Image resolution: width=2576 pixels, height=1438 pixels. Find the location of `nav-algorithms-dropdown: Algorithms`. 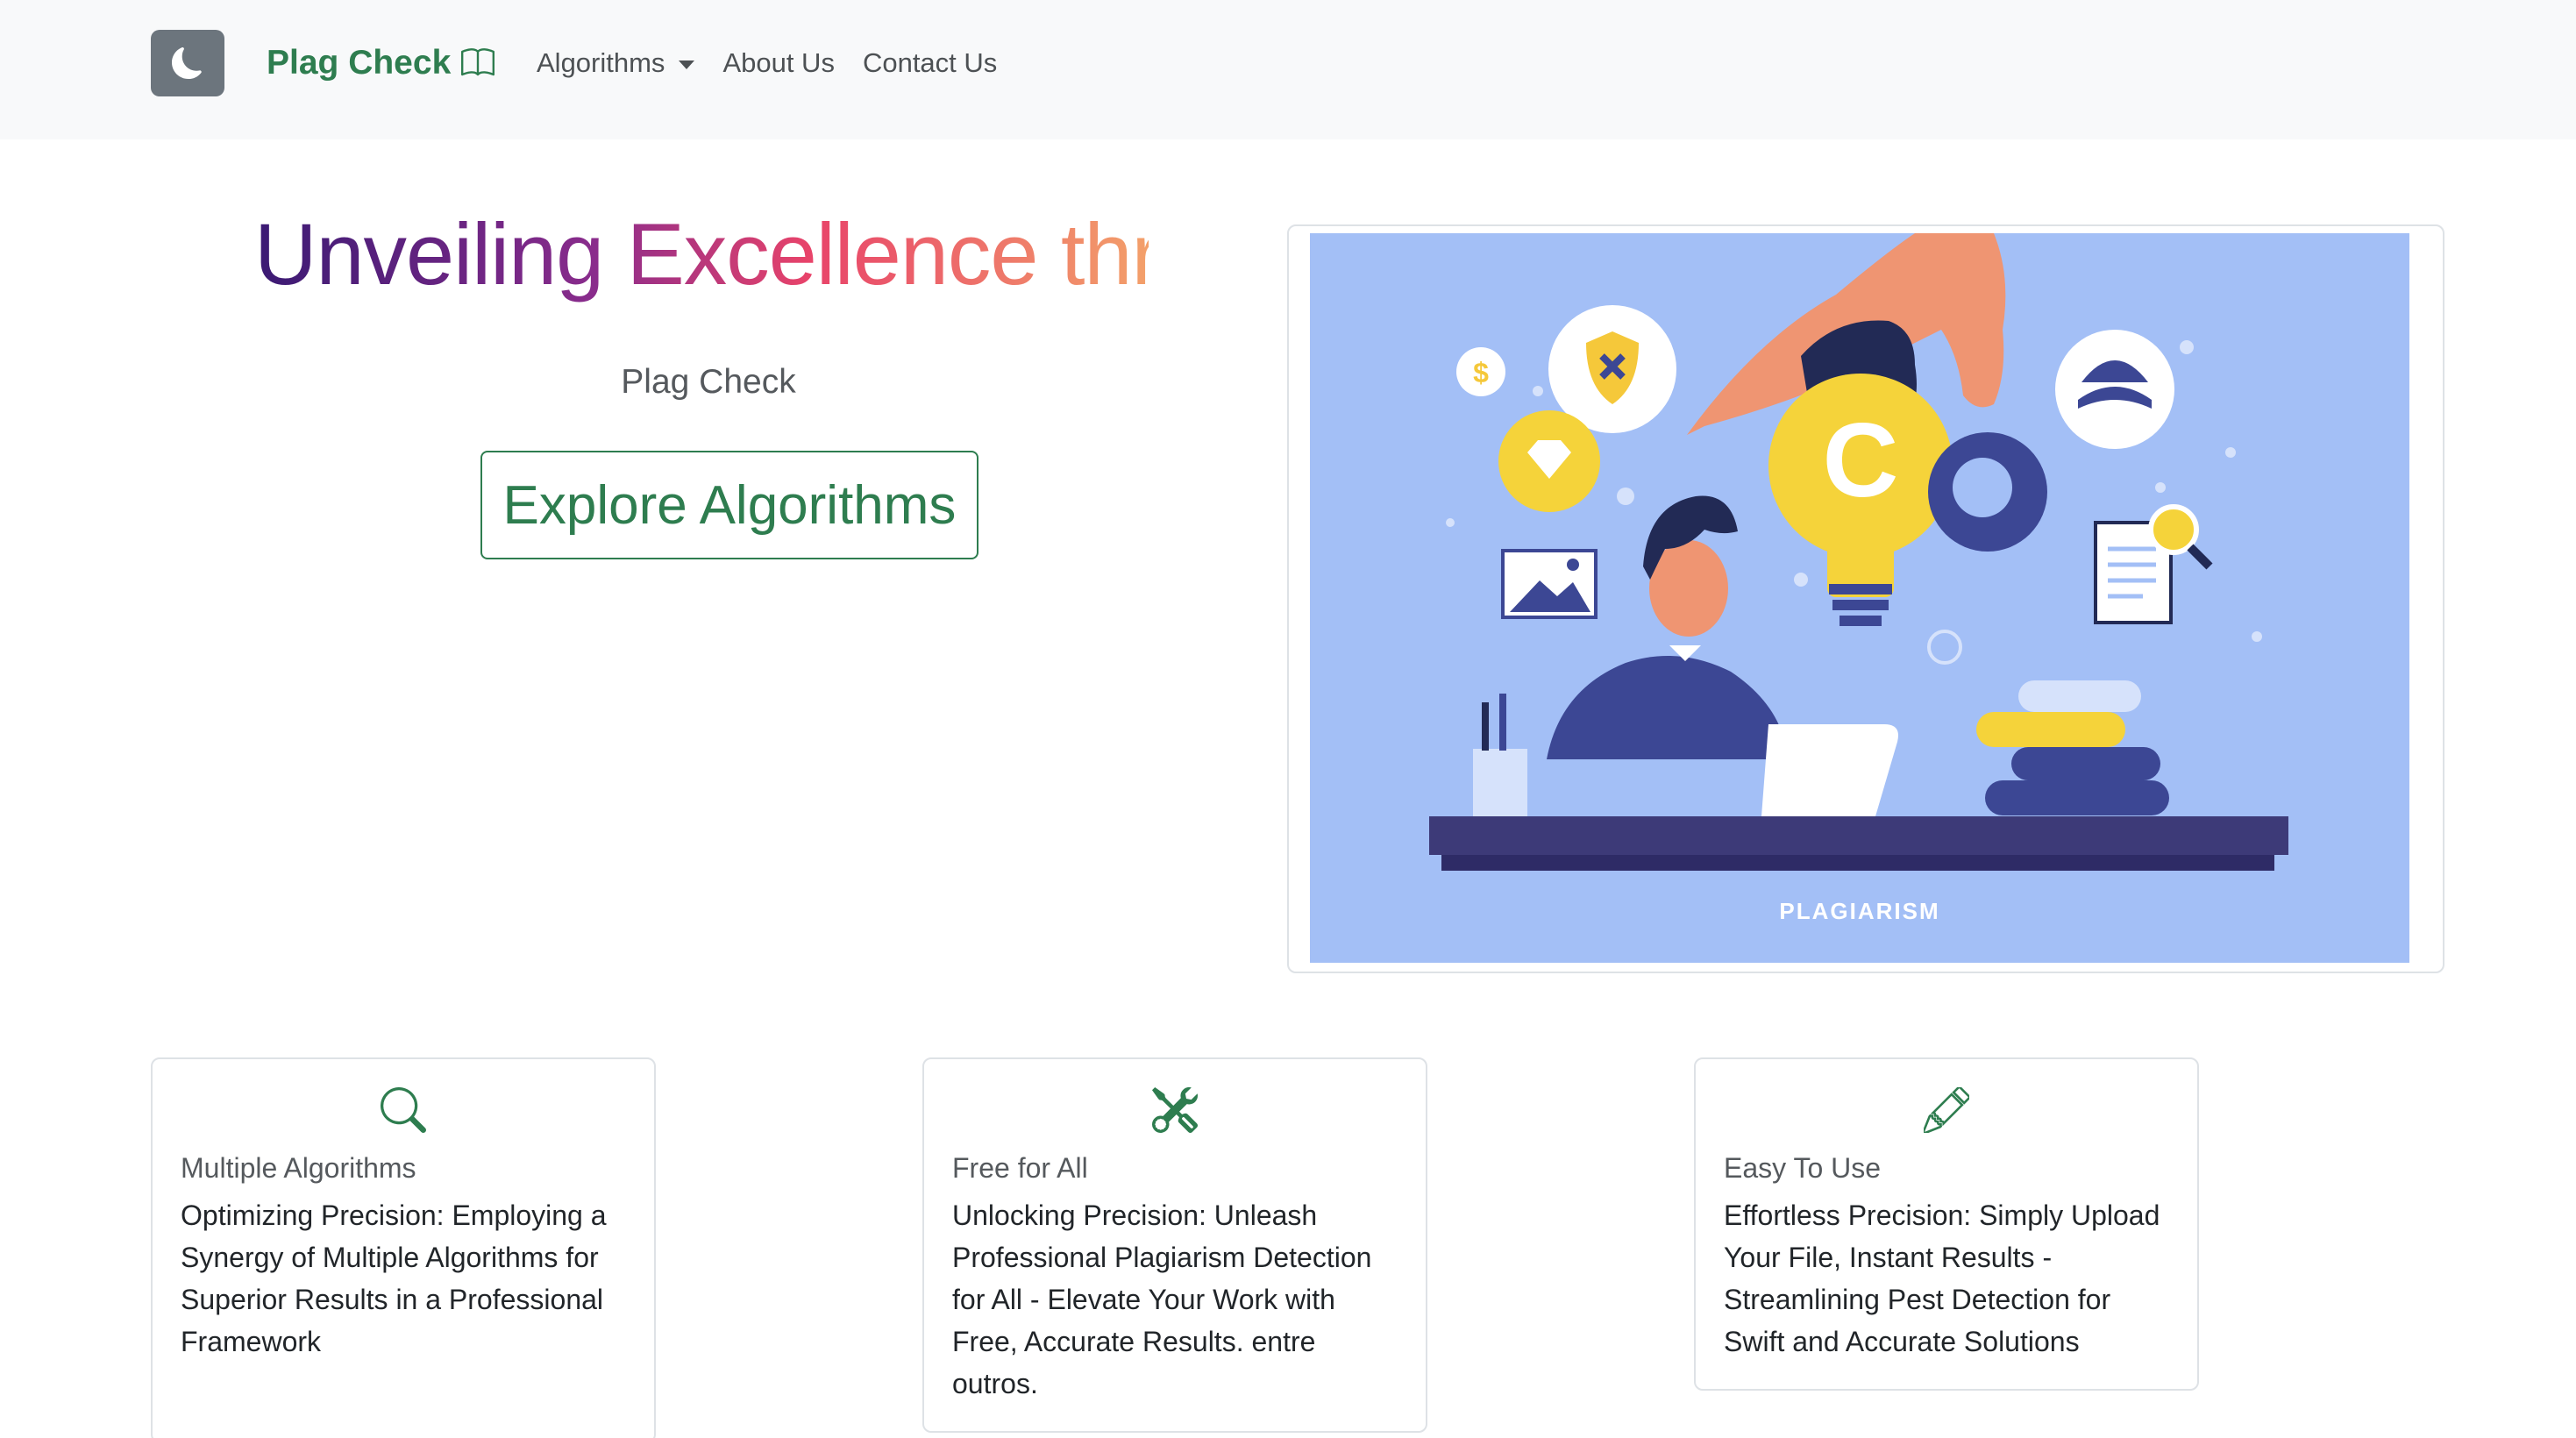

nav-algorithms-dropdown: Algorithms is located at coordinates (616, 63).